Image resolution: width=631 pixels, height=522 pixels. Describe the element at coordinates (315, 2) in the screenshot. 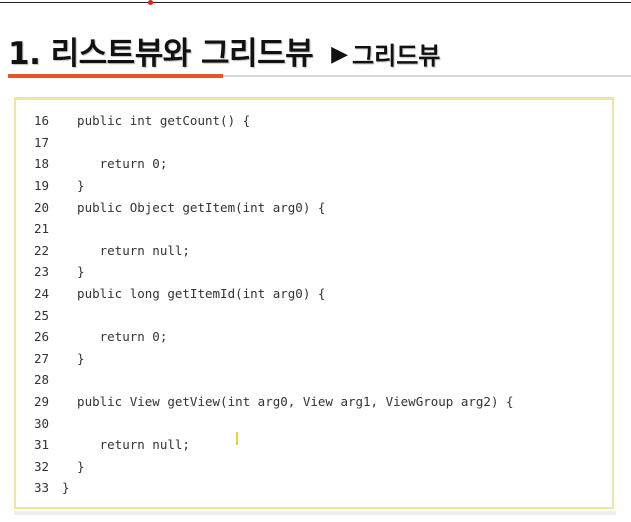

I see `top-divider-line` at that location.